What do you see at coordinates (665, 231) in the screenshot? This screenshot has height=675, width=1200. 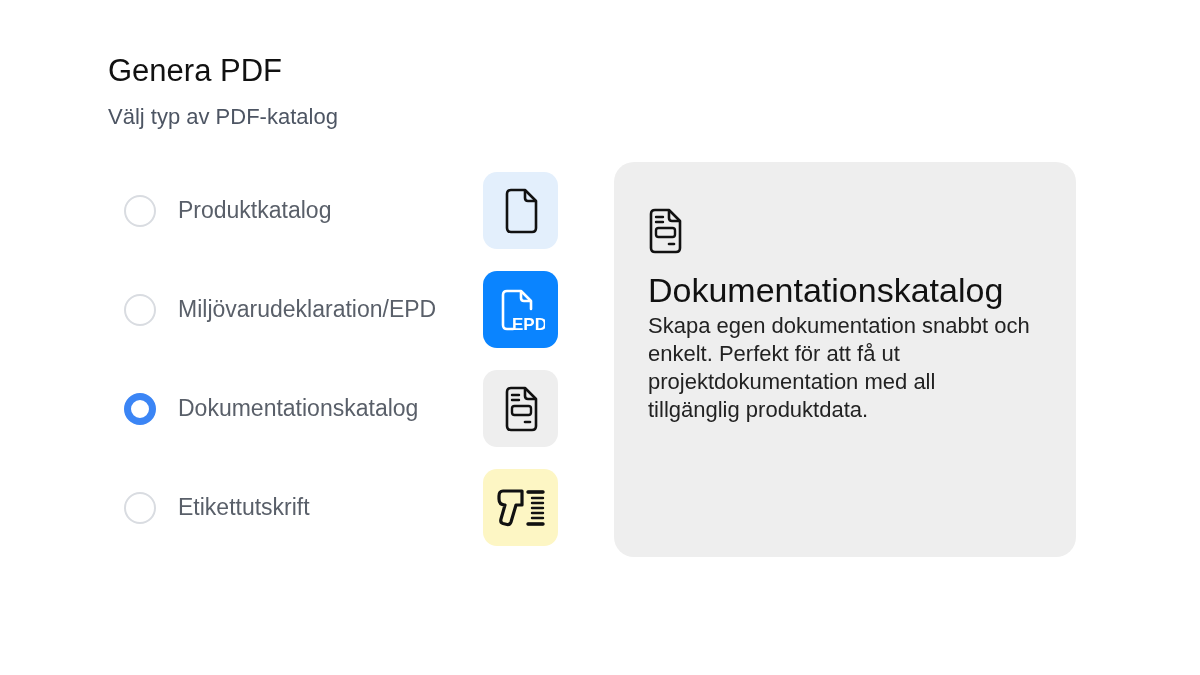 I see `form-document-icon` at bounding box center [665, 231].